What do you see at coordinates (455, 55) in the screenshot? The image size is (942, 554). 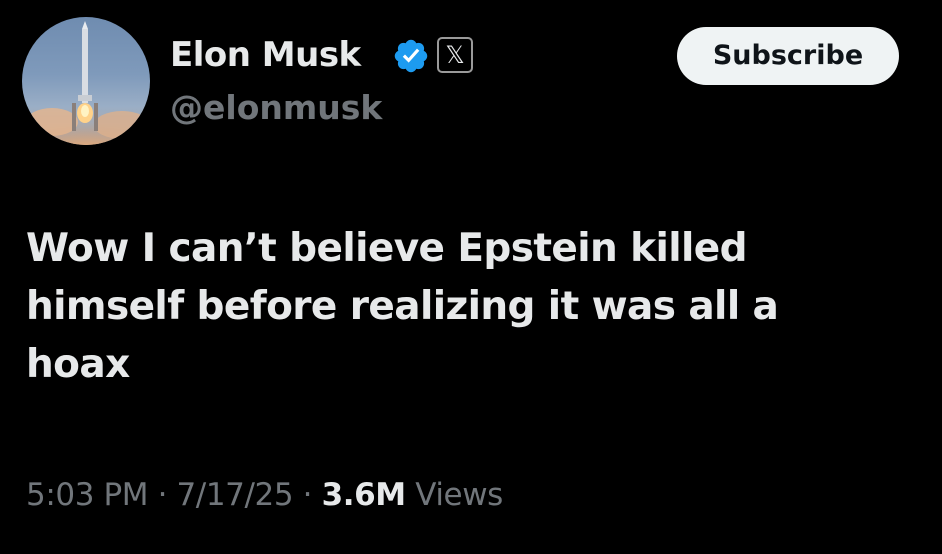 I see `x-logo-icon: 𝕏` at bounding box center [455, 55].